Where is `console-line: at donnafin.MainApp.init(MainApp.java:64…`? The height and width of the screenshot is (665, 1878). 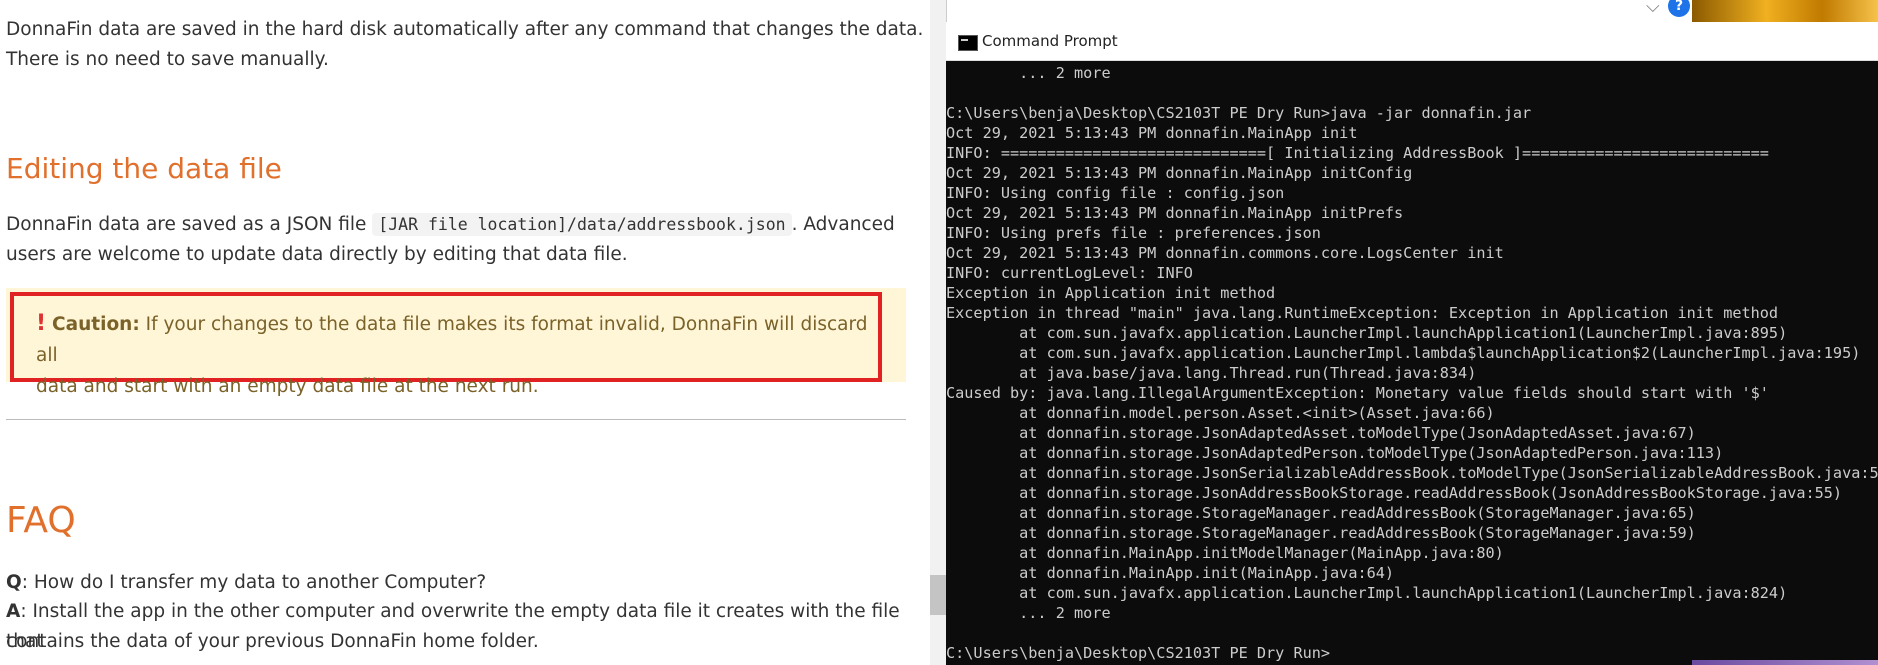
console-line: at donnafin.MainApp.init(MainApp.java:64… is located at coordinates (1170, 573).